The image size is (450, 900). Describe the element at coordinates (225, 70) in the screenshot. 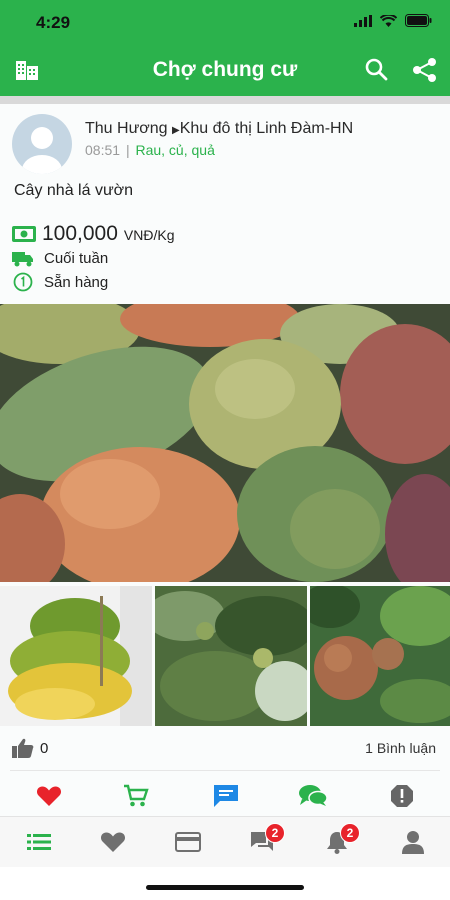

I see `app-header: Chợ chung cư` at that location.